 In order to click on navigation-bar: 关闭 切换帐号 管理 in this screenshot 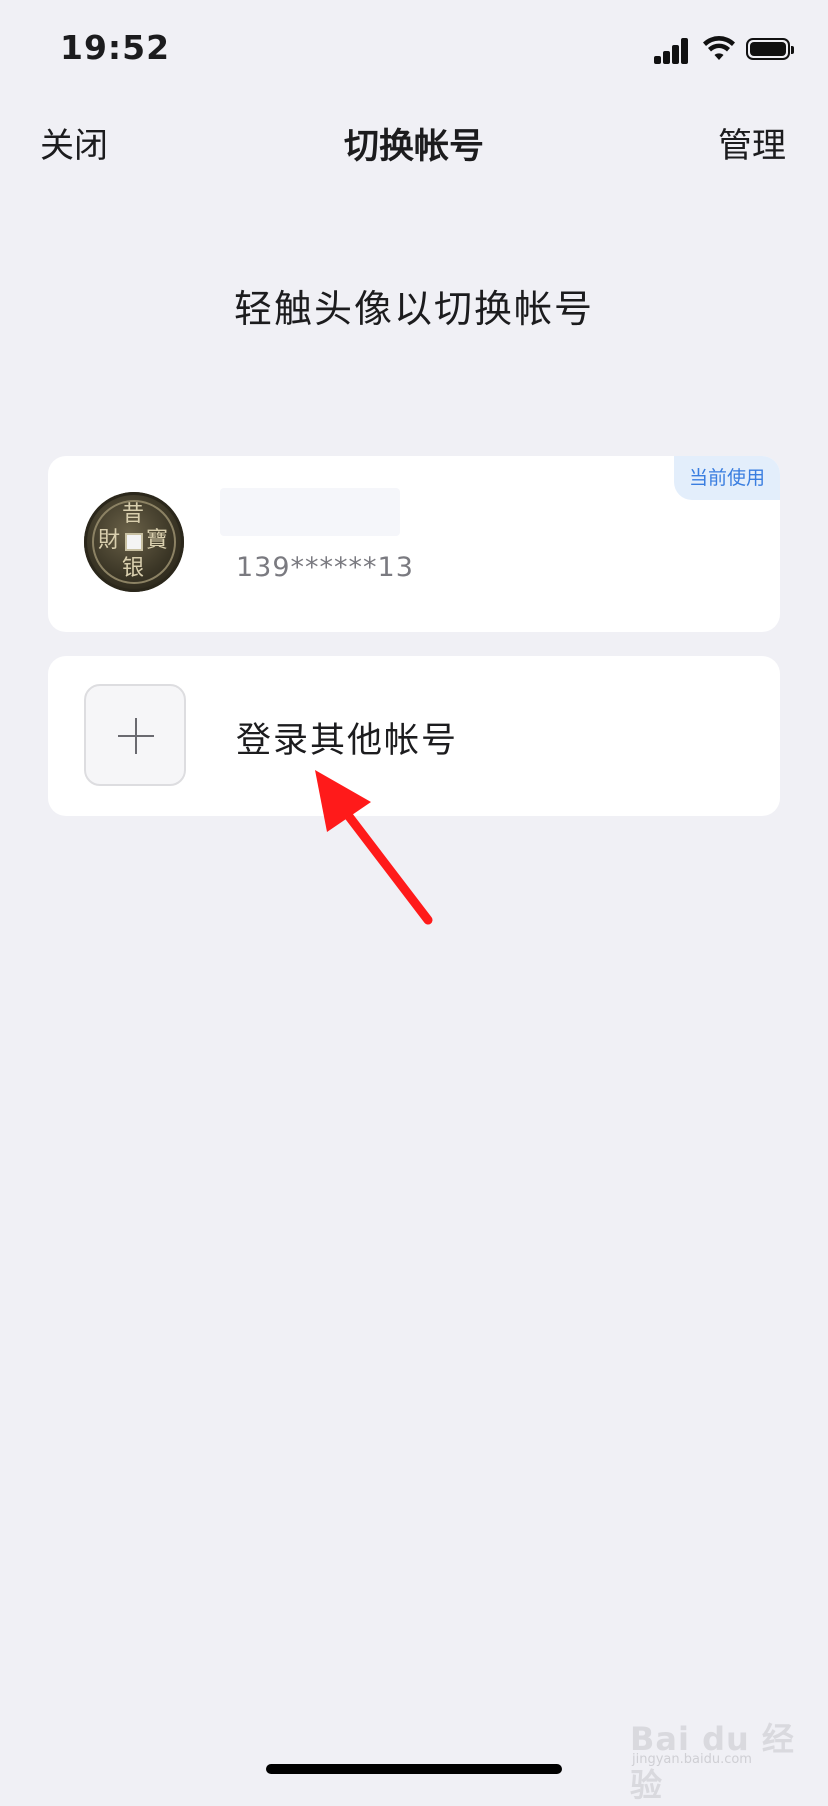, I will do `click(414, 140)`.